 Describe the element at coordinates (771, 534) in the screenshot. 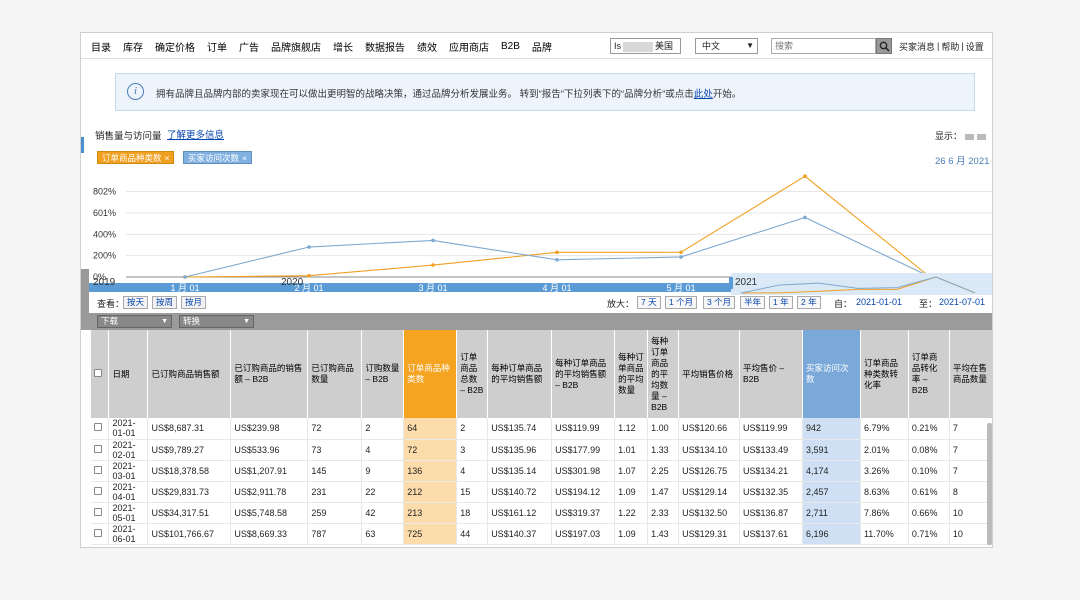

I see `table-cell: US$137.61` at that location.